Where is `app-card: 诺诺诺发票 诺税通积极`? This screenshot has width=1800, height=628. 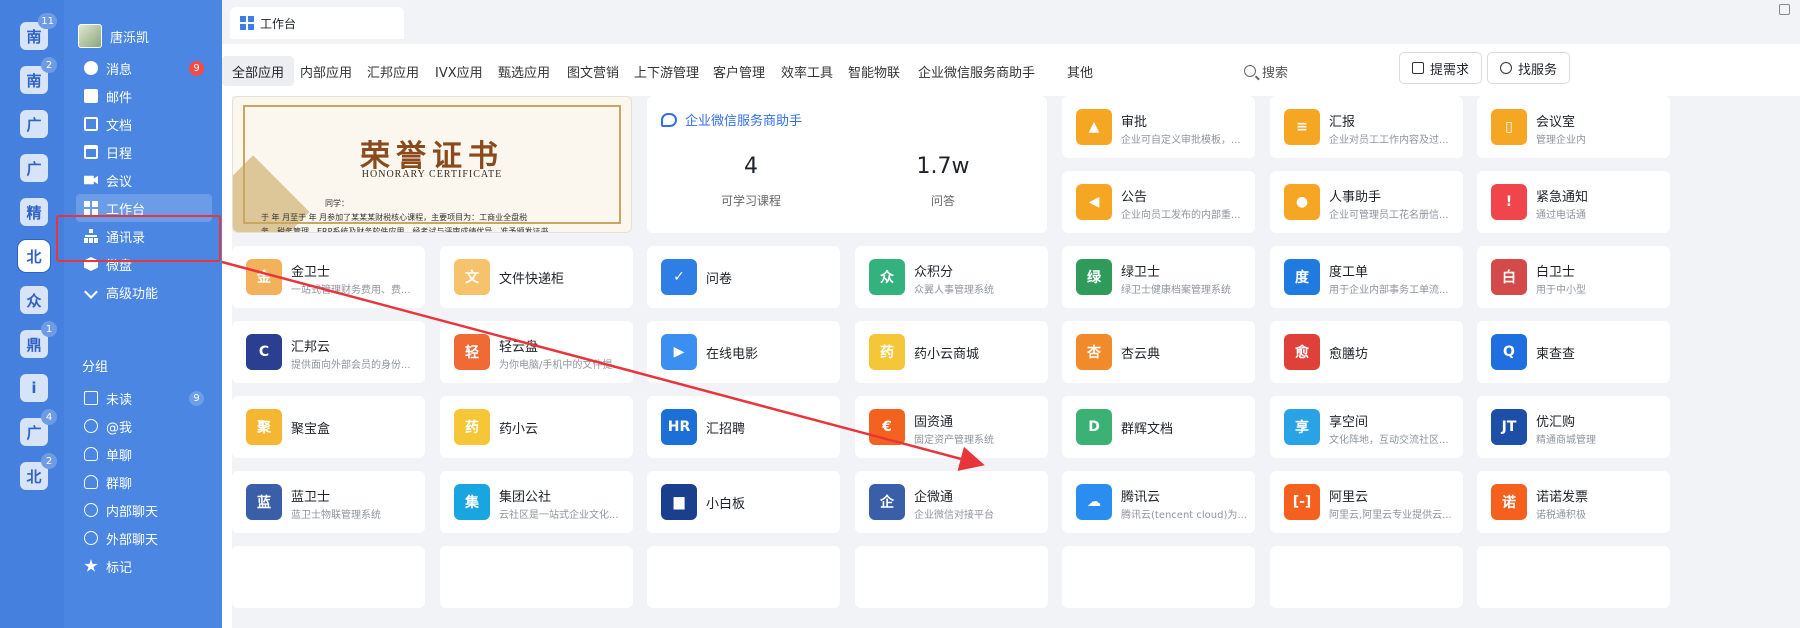 app-card: 诺诺诺发票 诺税通积极 is located at coordinates (1573, 502).